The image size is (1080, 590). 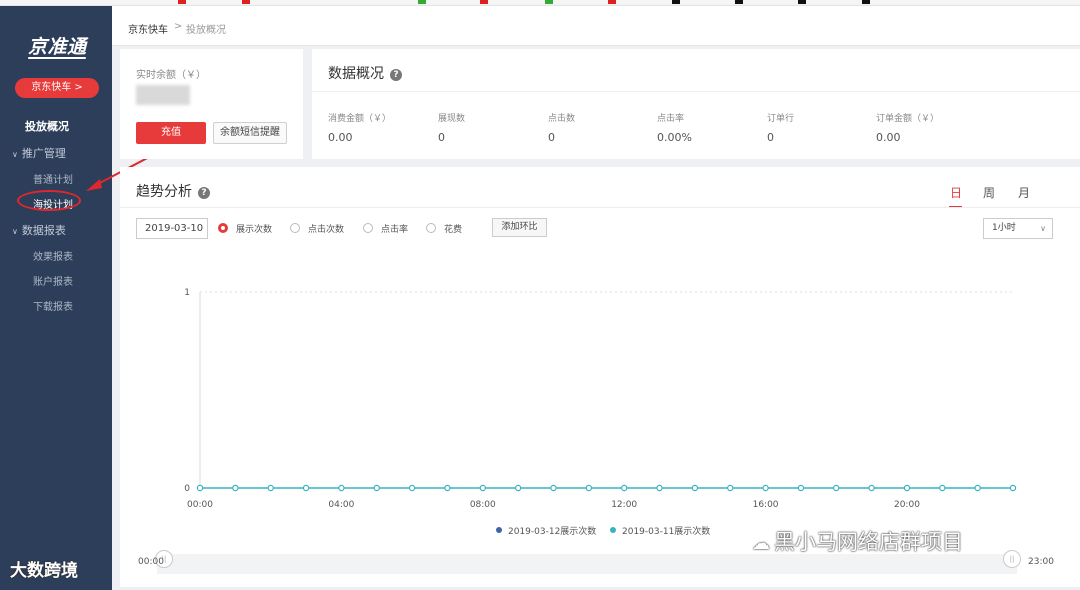 What do you see at coordinates (187, 489) in the screenshot?
I see `y-tick-label: 0` at bounding box center [187, 489].